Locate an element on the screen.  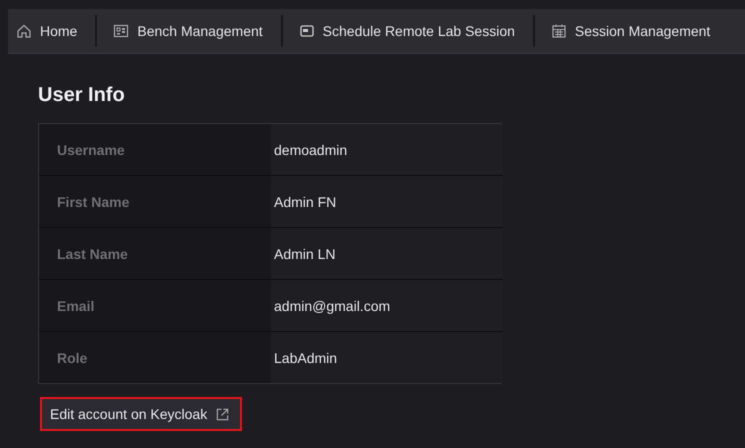
field-value: Admin LN is located at coordinates (387, 254).